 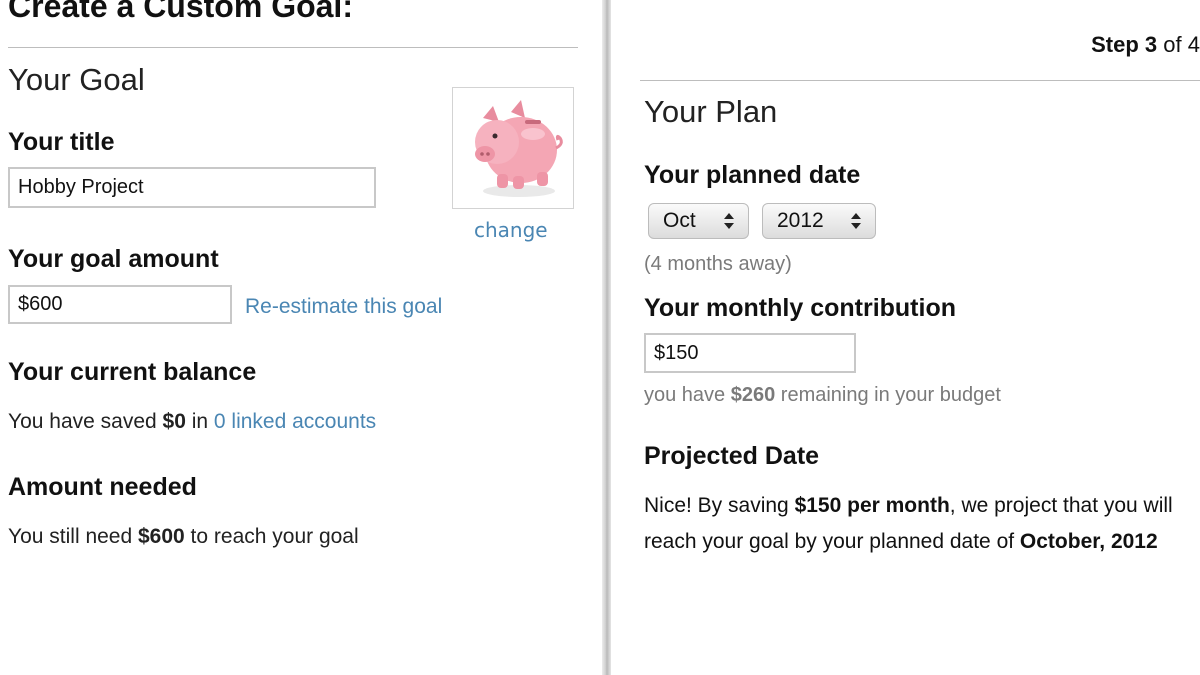 I want to click on year-select: 2012, so click(x=819, y=221).